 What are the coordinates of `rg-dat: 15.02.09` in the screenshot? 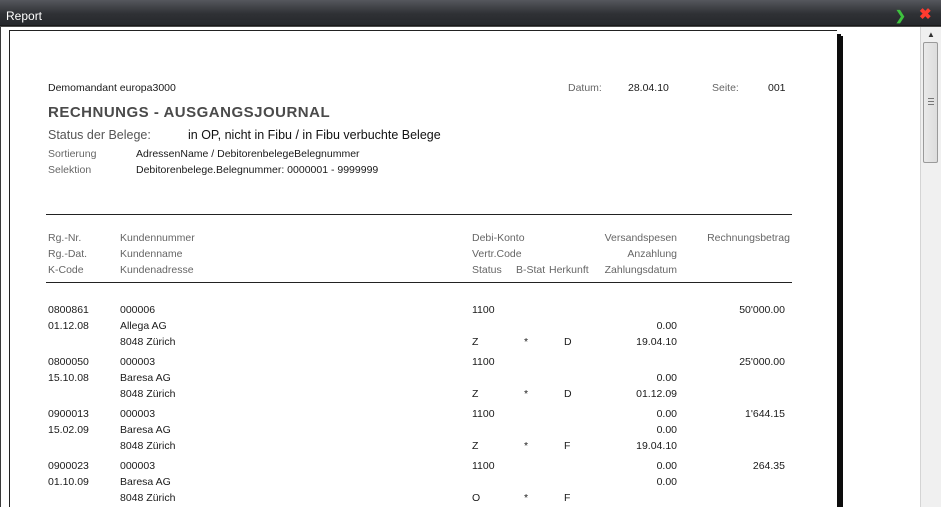 It's located at (68, 430).